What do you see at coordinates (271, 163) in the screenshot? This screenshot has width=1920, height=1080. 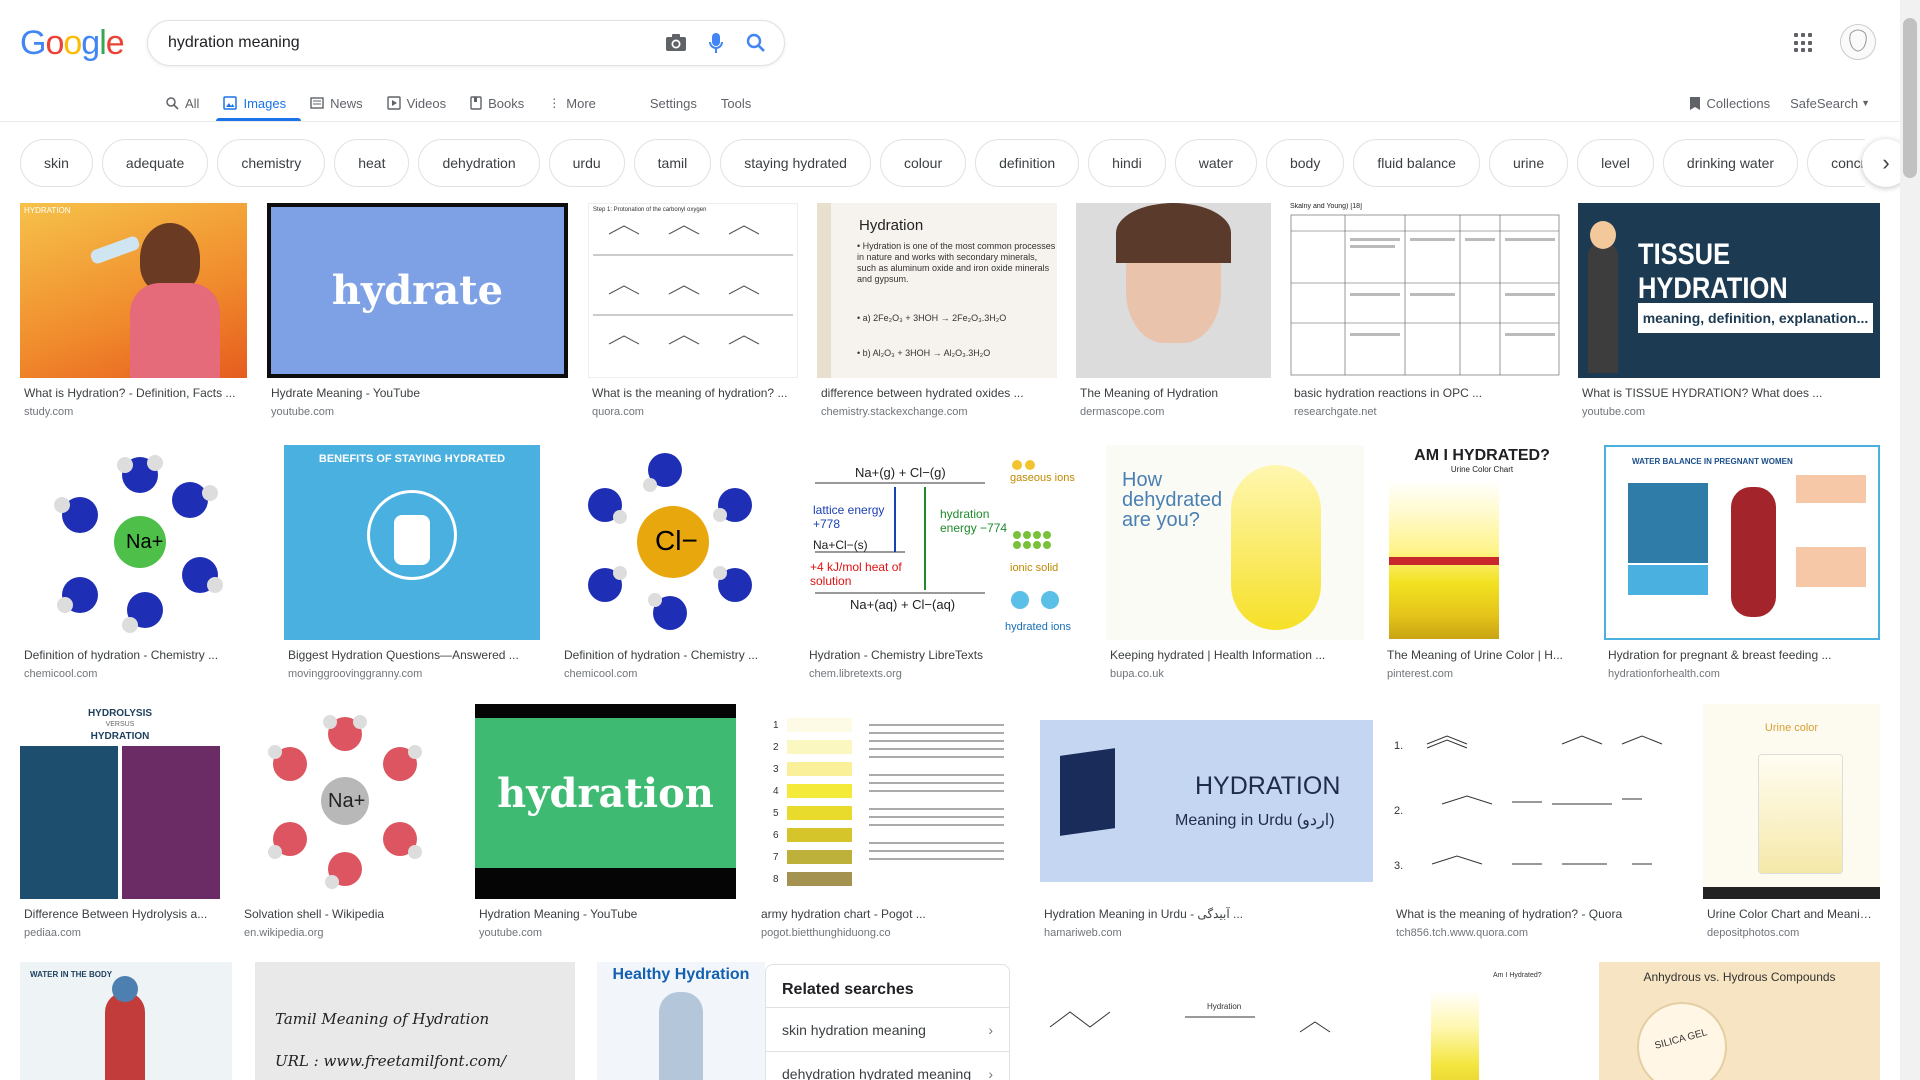 I see `chip: chemistry` at bounding box center [271, 163].